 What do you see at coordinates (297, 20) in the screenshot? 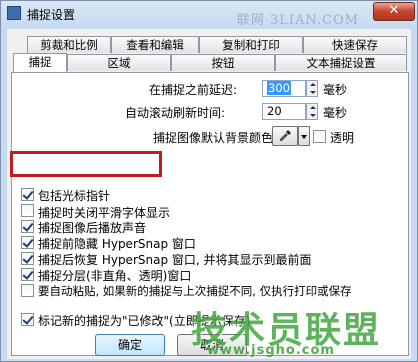
I see `watermark-top: 联网 3LIAN.COM` at bounding box center [297, 20].